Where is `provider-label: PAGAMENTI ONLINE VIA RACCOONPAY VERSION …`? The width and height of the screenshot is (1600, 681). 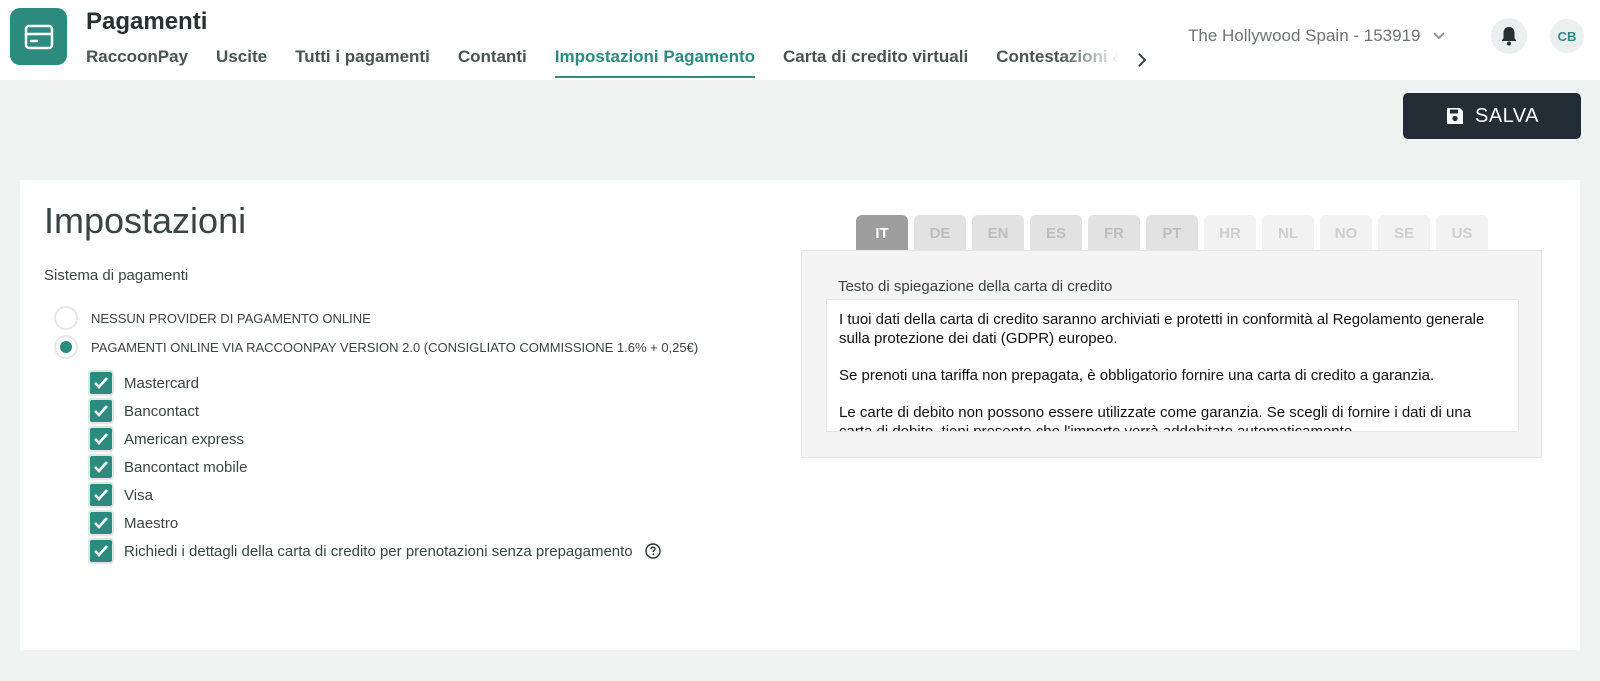 provider-label: PAGAMENTI ONLINE VIA RACCOONPAY VERSION … is located at coordinates (395, 347).